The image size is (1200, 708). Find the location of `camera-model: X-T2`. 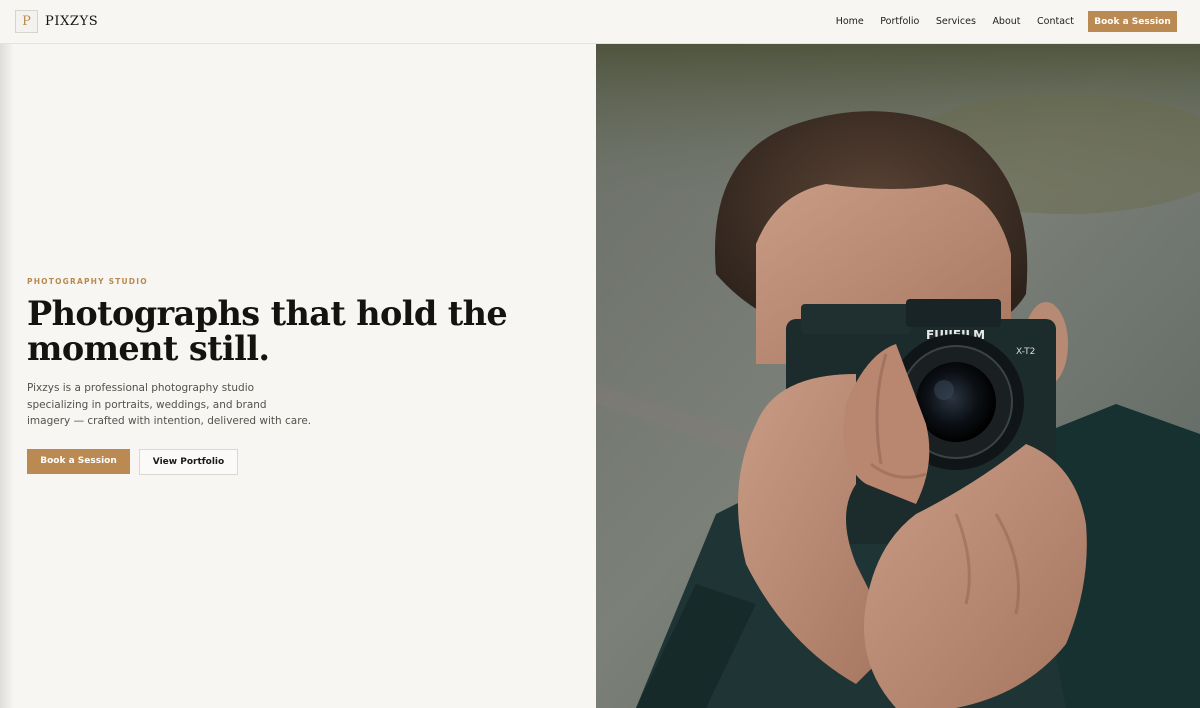

camera-model: X-T2 is located at coordinates (1025, 352).